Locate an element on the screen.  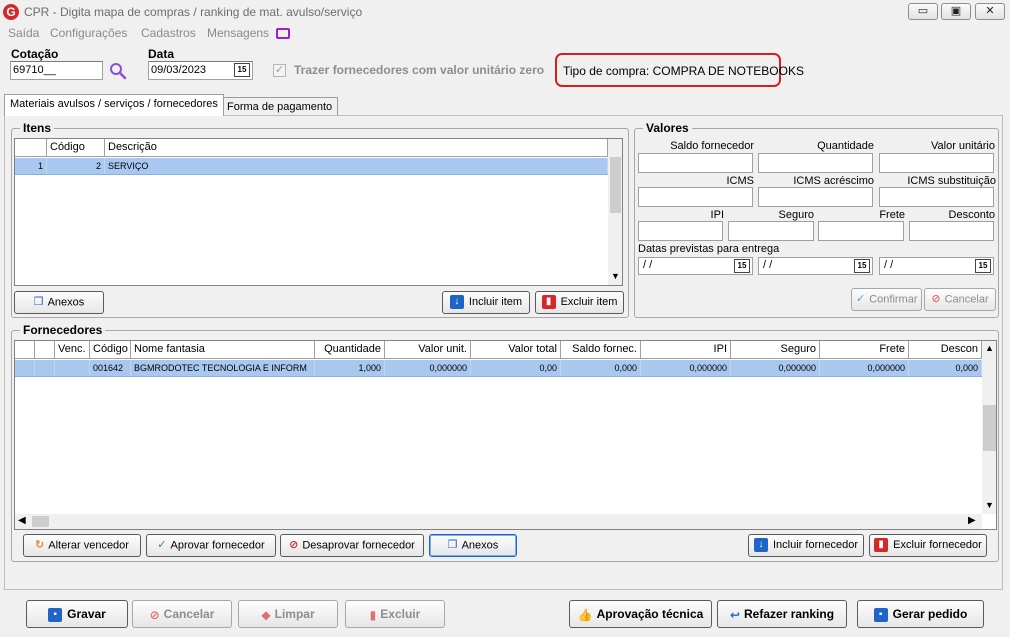
itens-col-index is located at coordinates (31, 147).